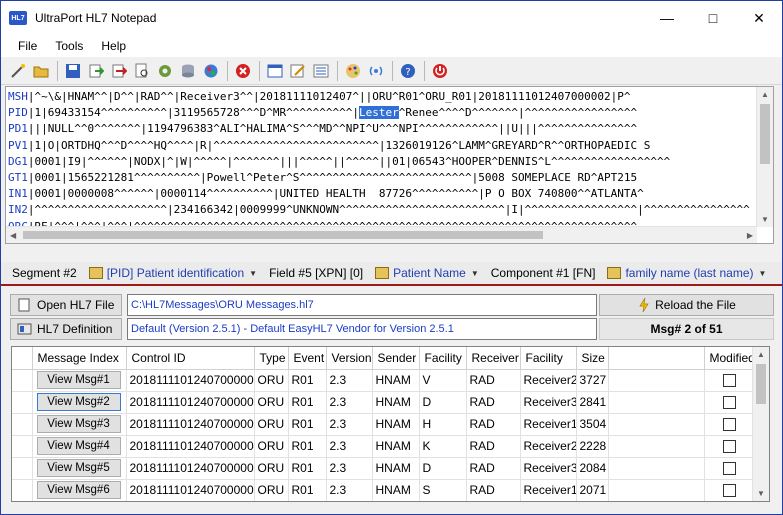  I want to click on column-header: Modified, so click(729, 358).